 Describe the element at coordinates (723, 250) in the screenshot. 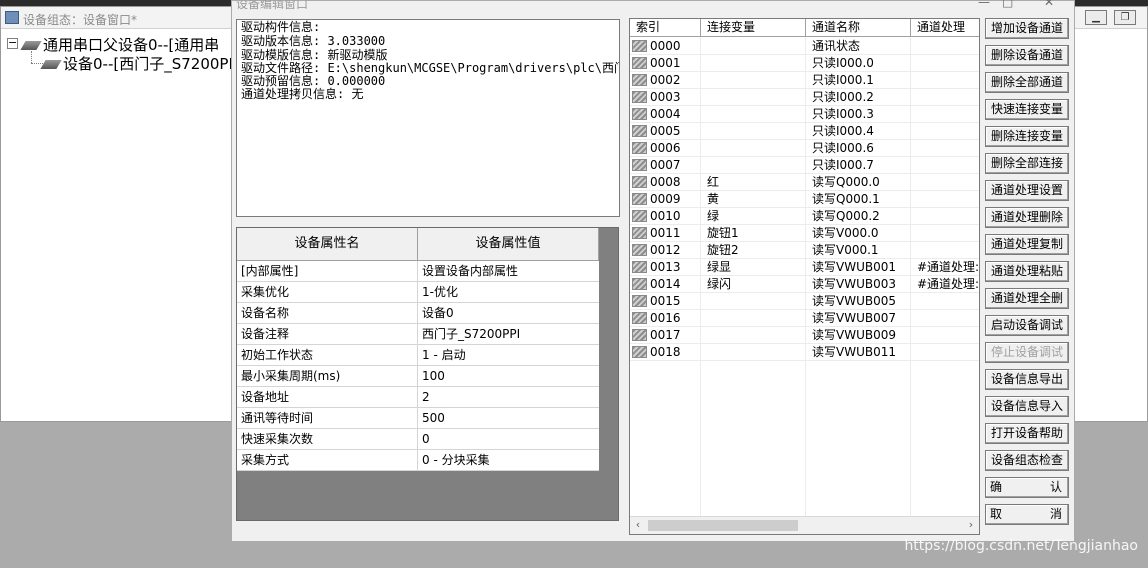

I see `channel-variable: 旋钮2` at that location.